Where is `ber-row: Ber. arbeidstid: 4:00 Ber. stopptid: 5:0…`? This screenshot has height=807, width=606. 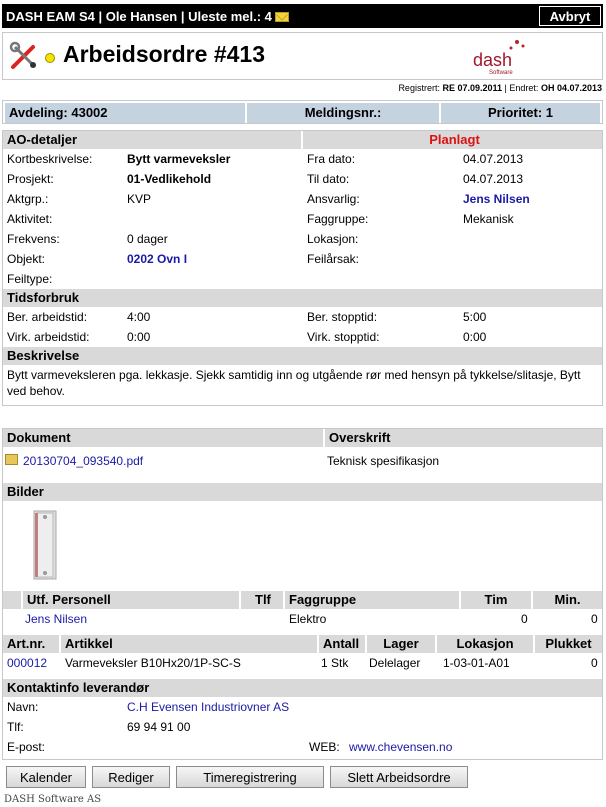
ber-row: Ber. arbeidstid: 4:00 Ber. stopptid: 5:0… is located at coordinates (302, 317).